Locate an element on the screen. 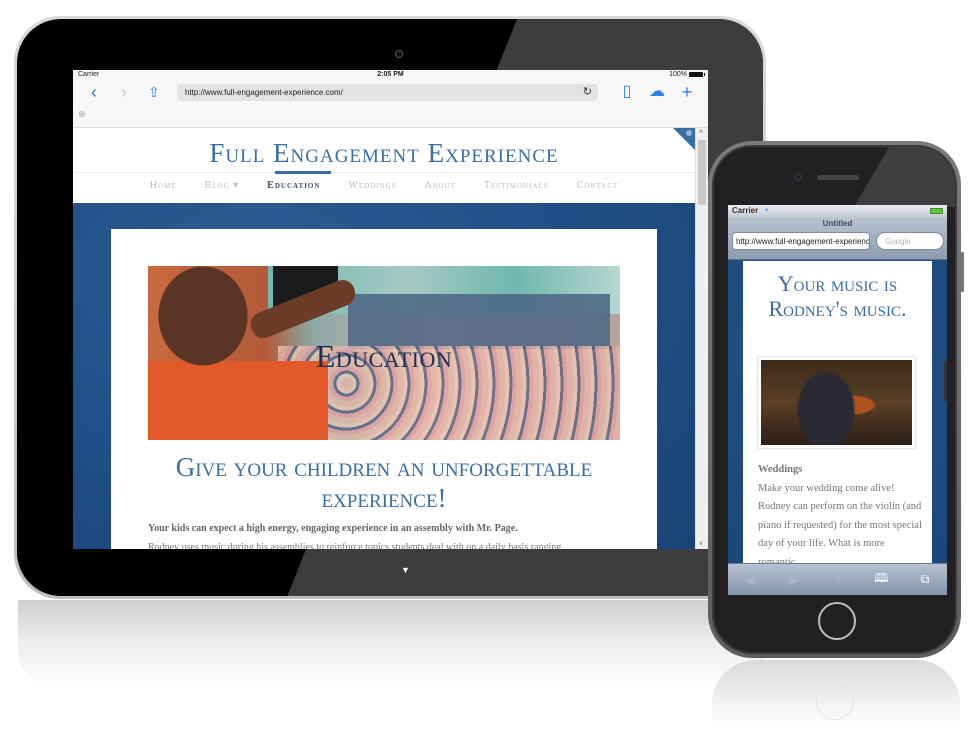  subheading: Weddings is located at coordinates (780, 469).